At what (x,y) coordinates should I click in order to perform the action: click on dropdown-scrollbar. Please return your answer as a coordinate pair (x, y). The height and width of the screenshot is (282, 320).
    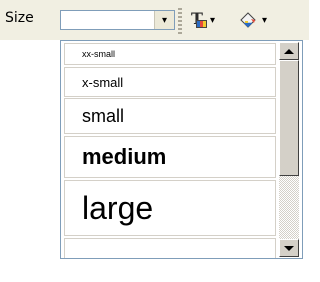
    Looking at the image, I should click on (289, 149).